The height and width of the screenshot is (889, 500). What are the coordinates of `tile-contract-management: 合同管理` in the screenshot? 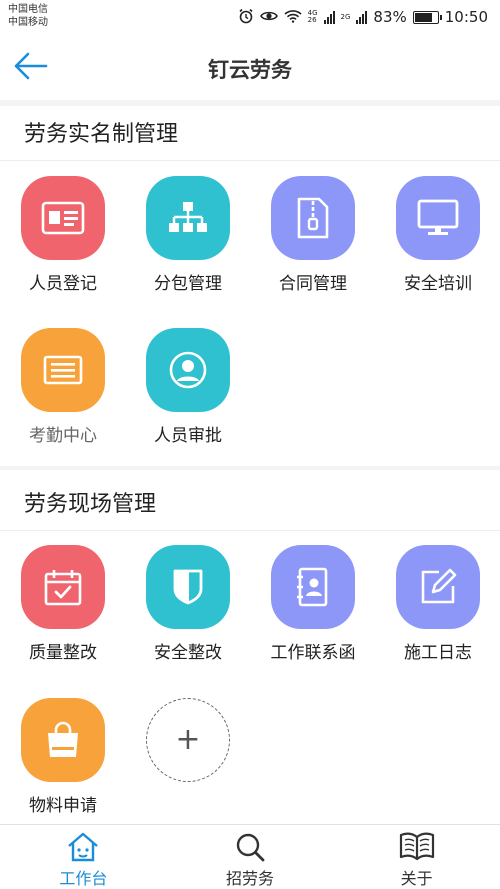 It's located at (305, 241).